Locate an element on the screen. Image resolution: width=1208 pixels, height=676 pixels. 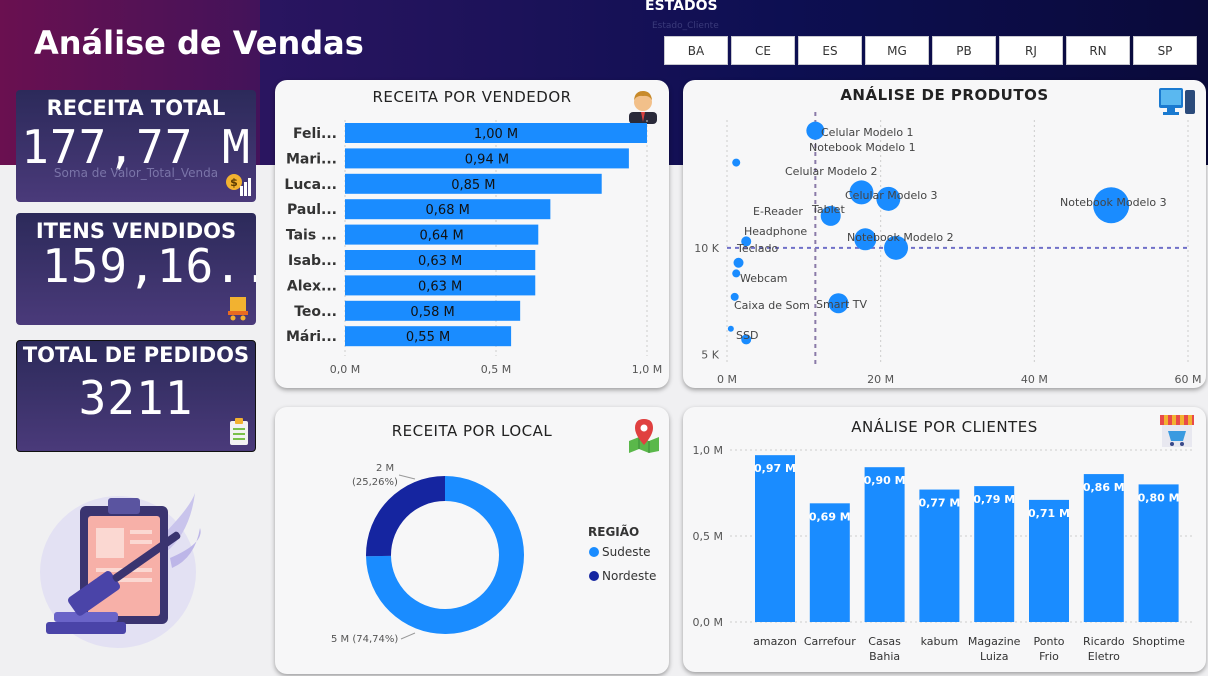
produtos-point-label: Teclado is located at coordinates (757, 248).